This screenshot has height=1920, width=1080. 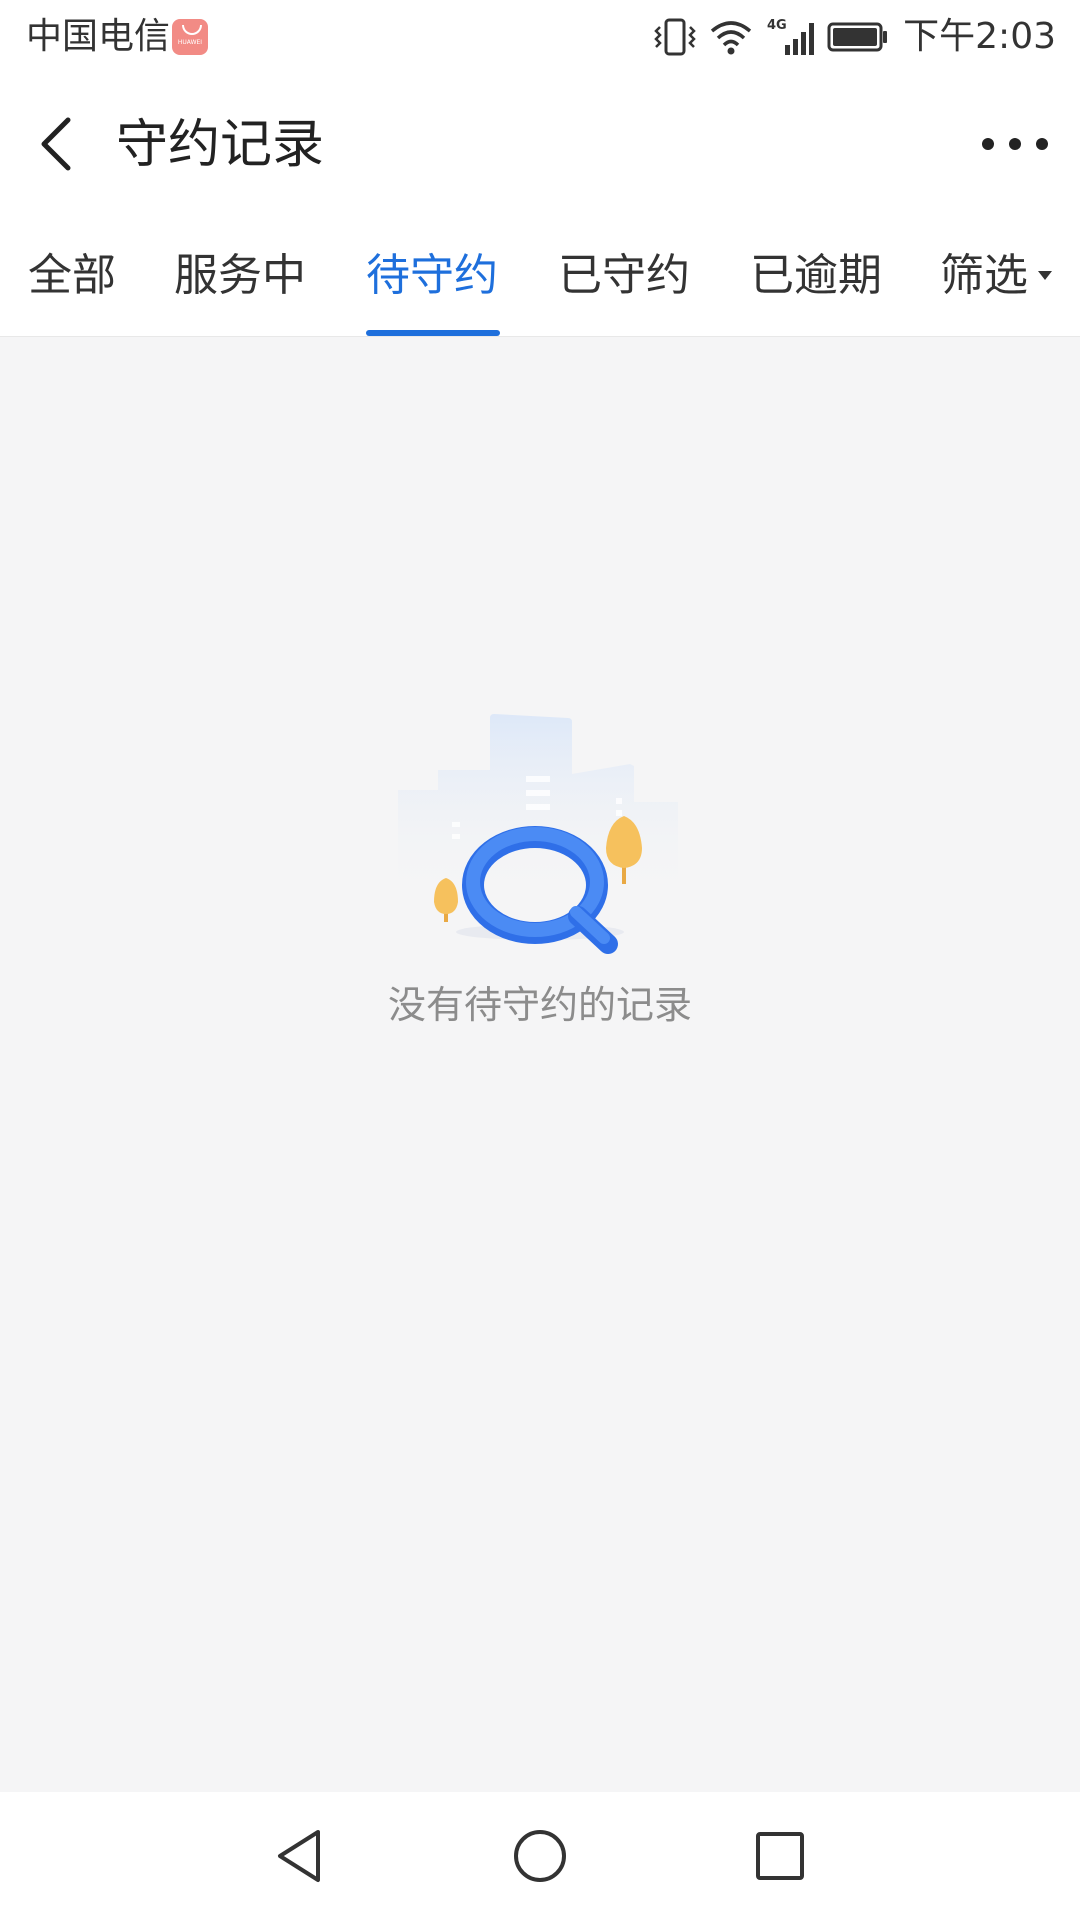 I want to click on huawei-app-icon: HUAWEI, so click(x=190, y=37).